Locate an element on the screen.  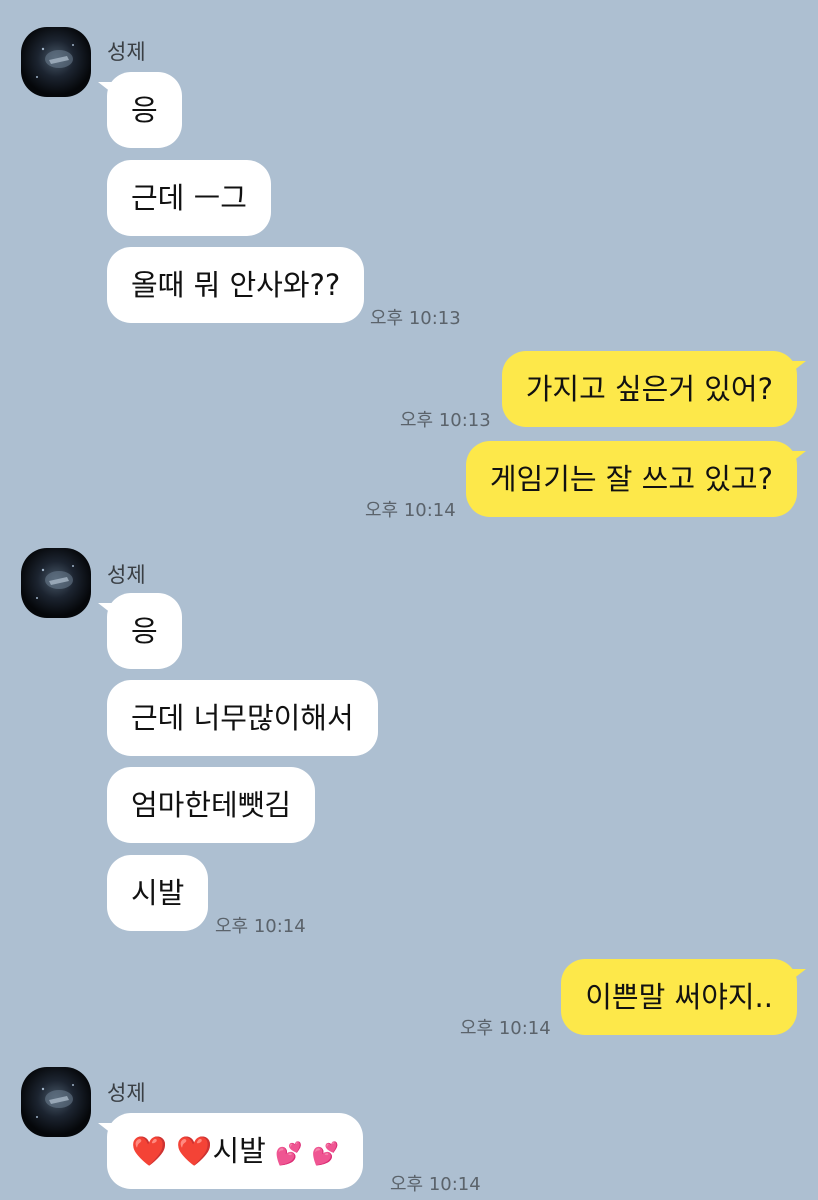
message-bubble: 가지고 싶은거 있어? is located at coordinates (654, 389).